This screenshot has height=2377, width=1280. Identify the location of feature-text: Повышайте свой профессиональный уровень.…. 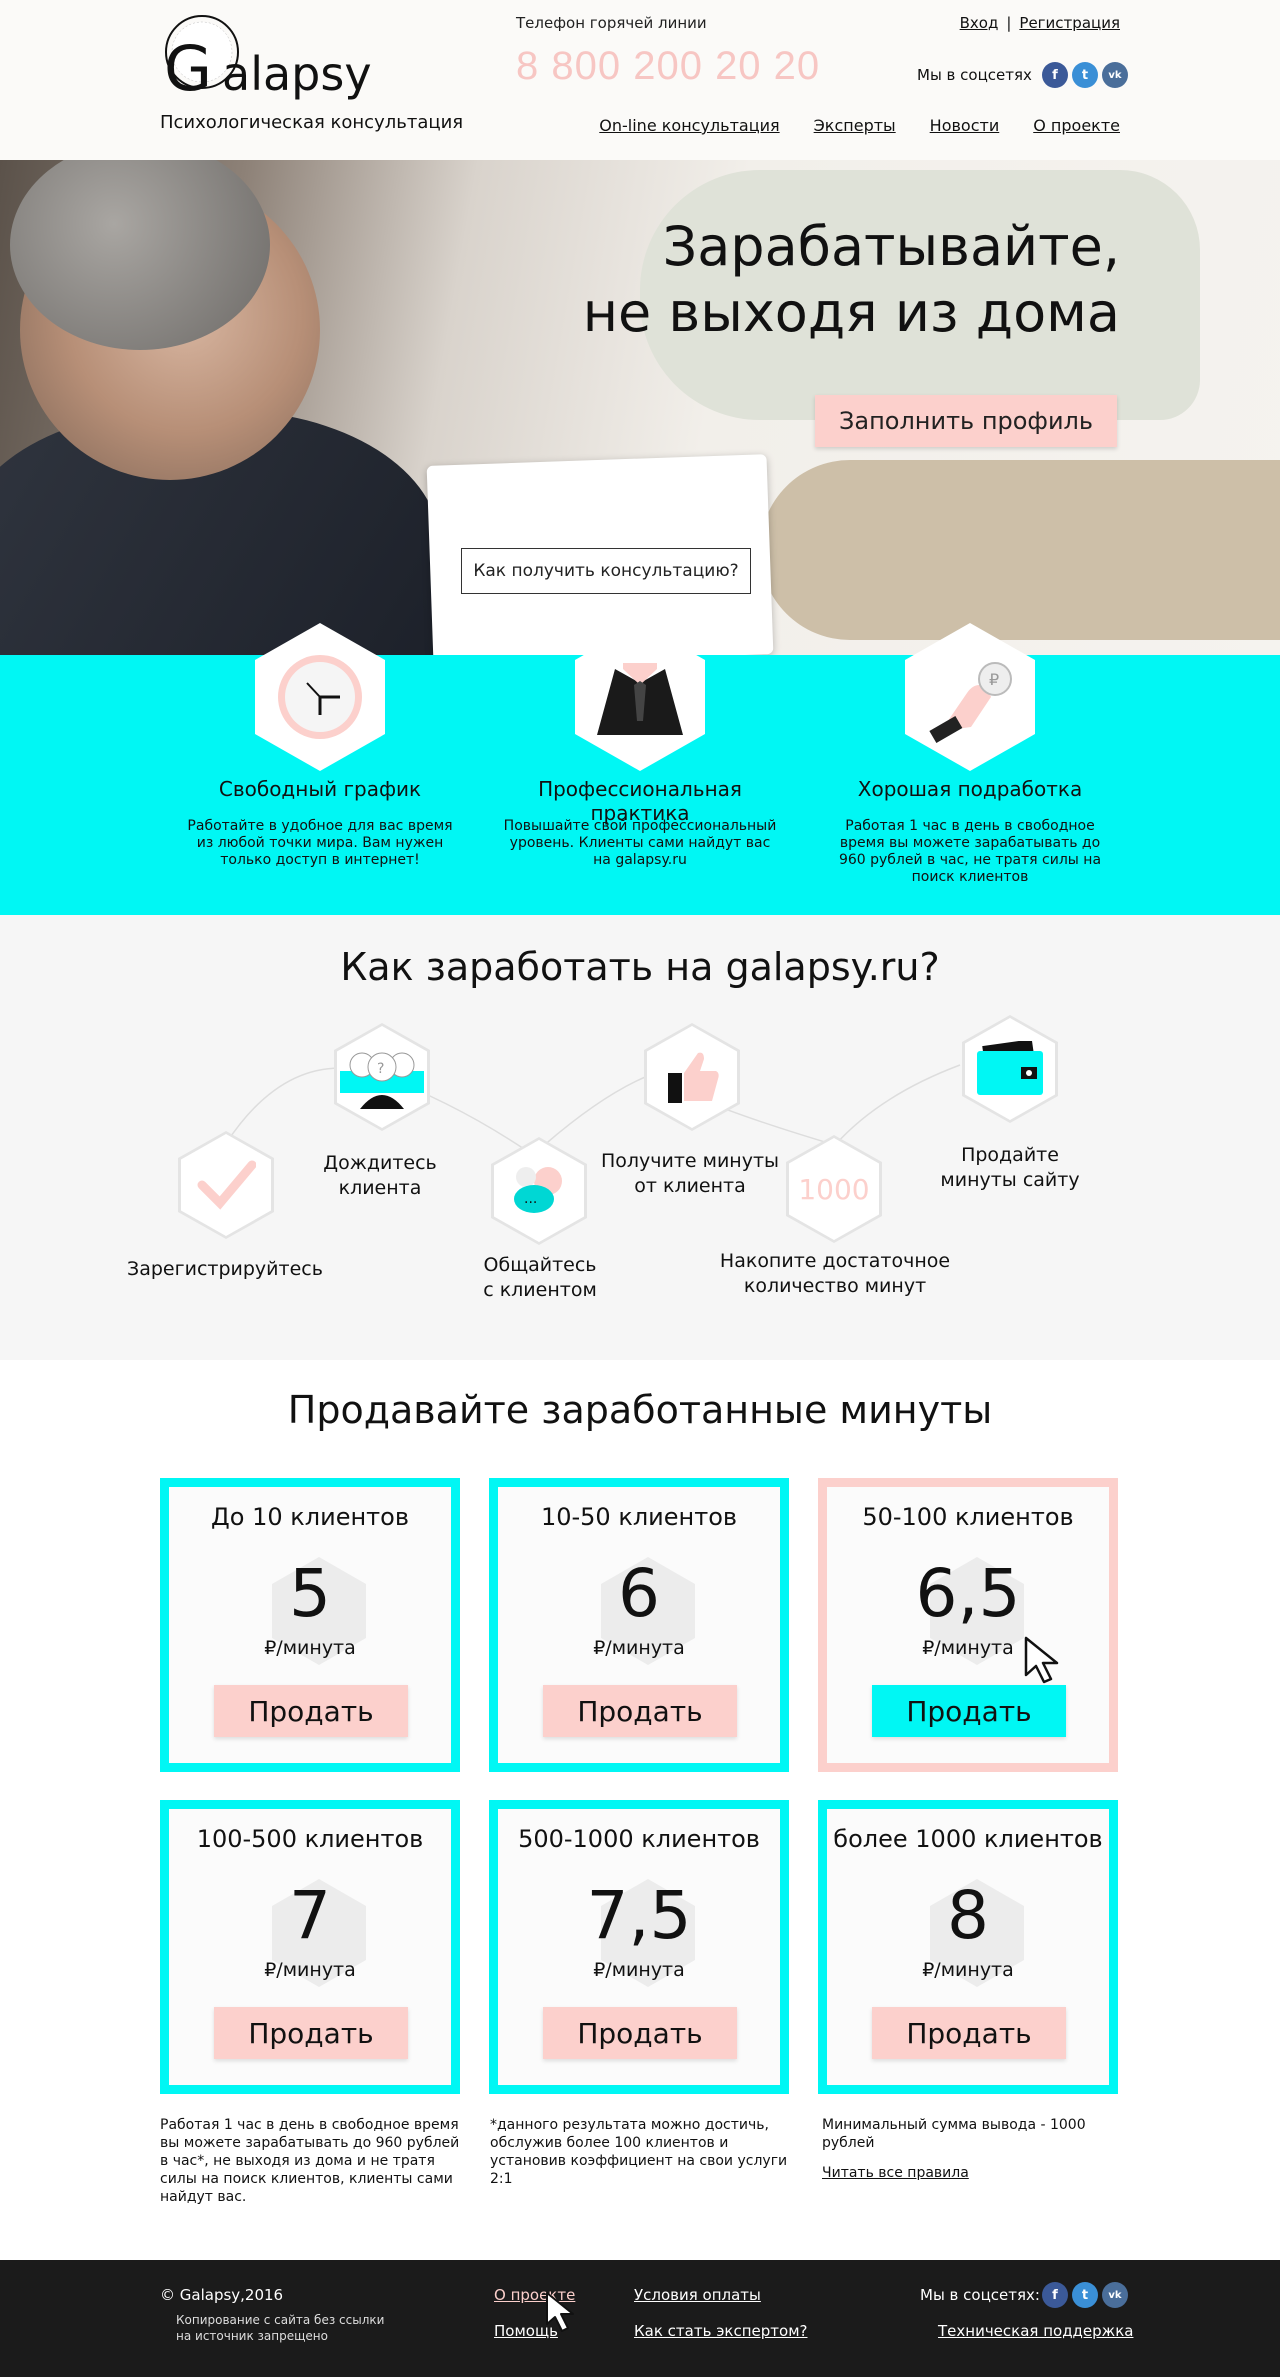
(640, 843).